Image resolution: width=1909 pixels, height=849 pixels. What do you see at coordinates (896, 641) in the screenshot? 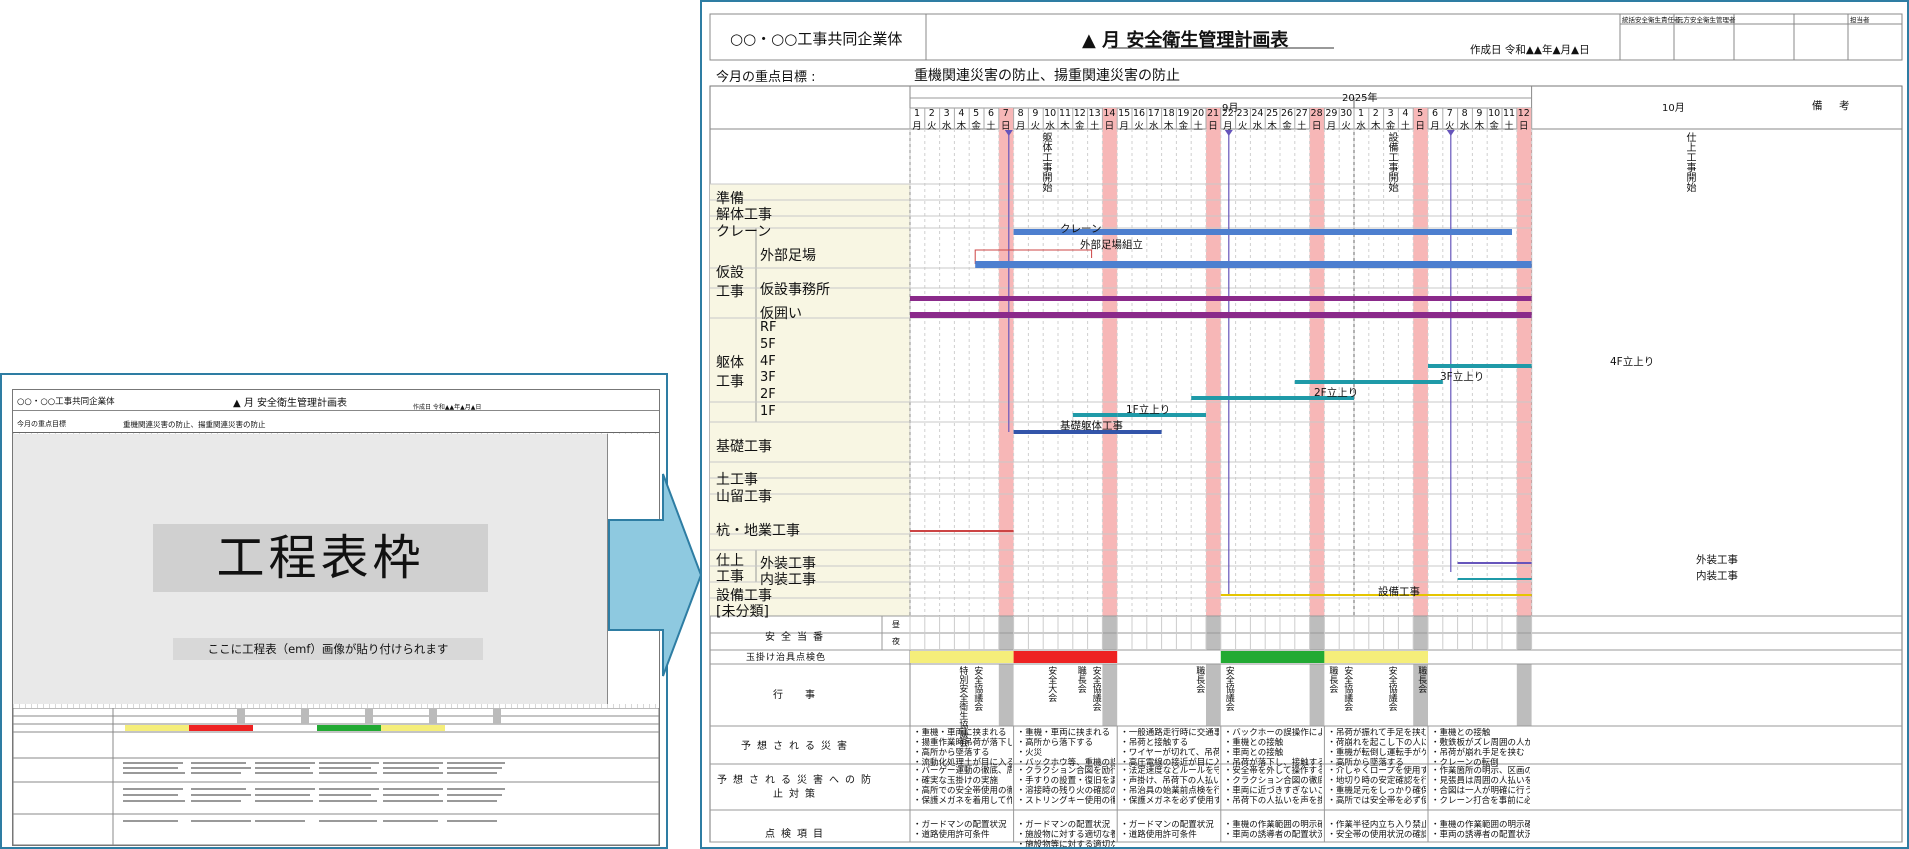
I see `safety-night-label: 夜` at bounding box center [896, 641].